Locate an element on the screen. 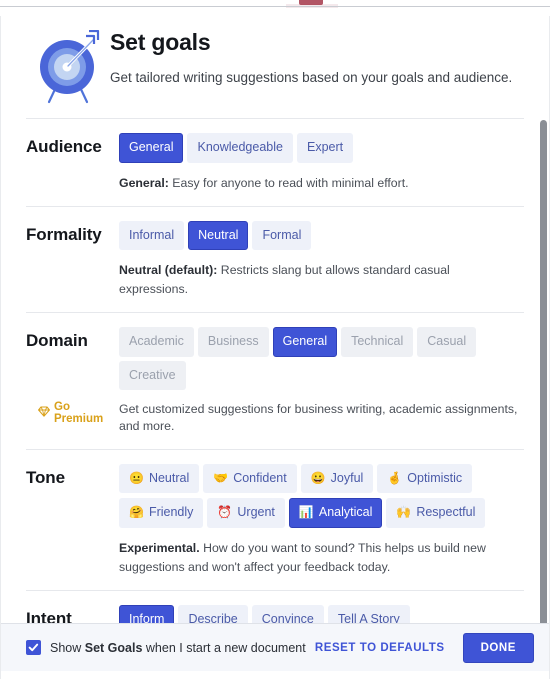 Image resolution: width=550 pixels, height=679 pixels. section-label-intent: Intent is located at coordinates (49, 615).